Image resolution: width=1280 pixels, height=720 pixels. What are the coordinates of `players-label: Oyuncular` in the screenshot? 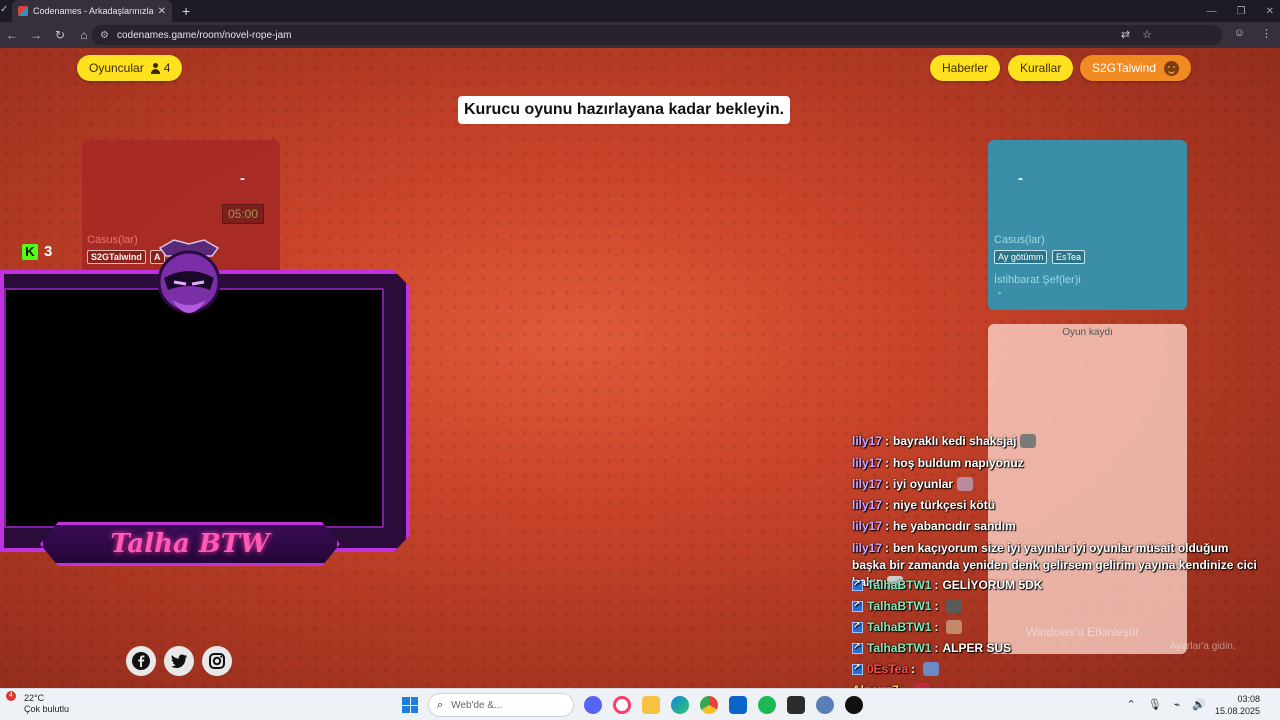 It's located at (116, 68).